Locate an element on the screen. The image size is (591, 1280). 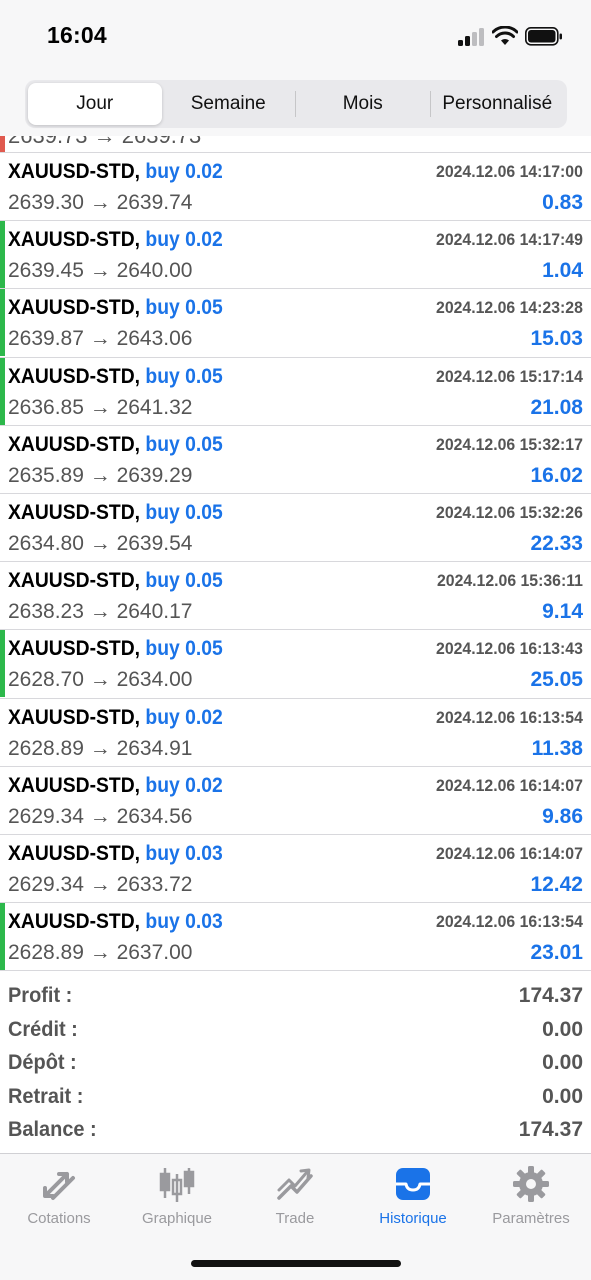
trade-profit: 22.33 is located at coordinates (556, 543).